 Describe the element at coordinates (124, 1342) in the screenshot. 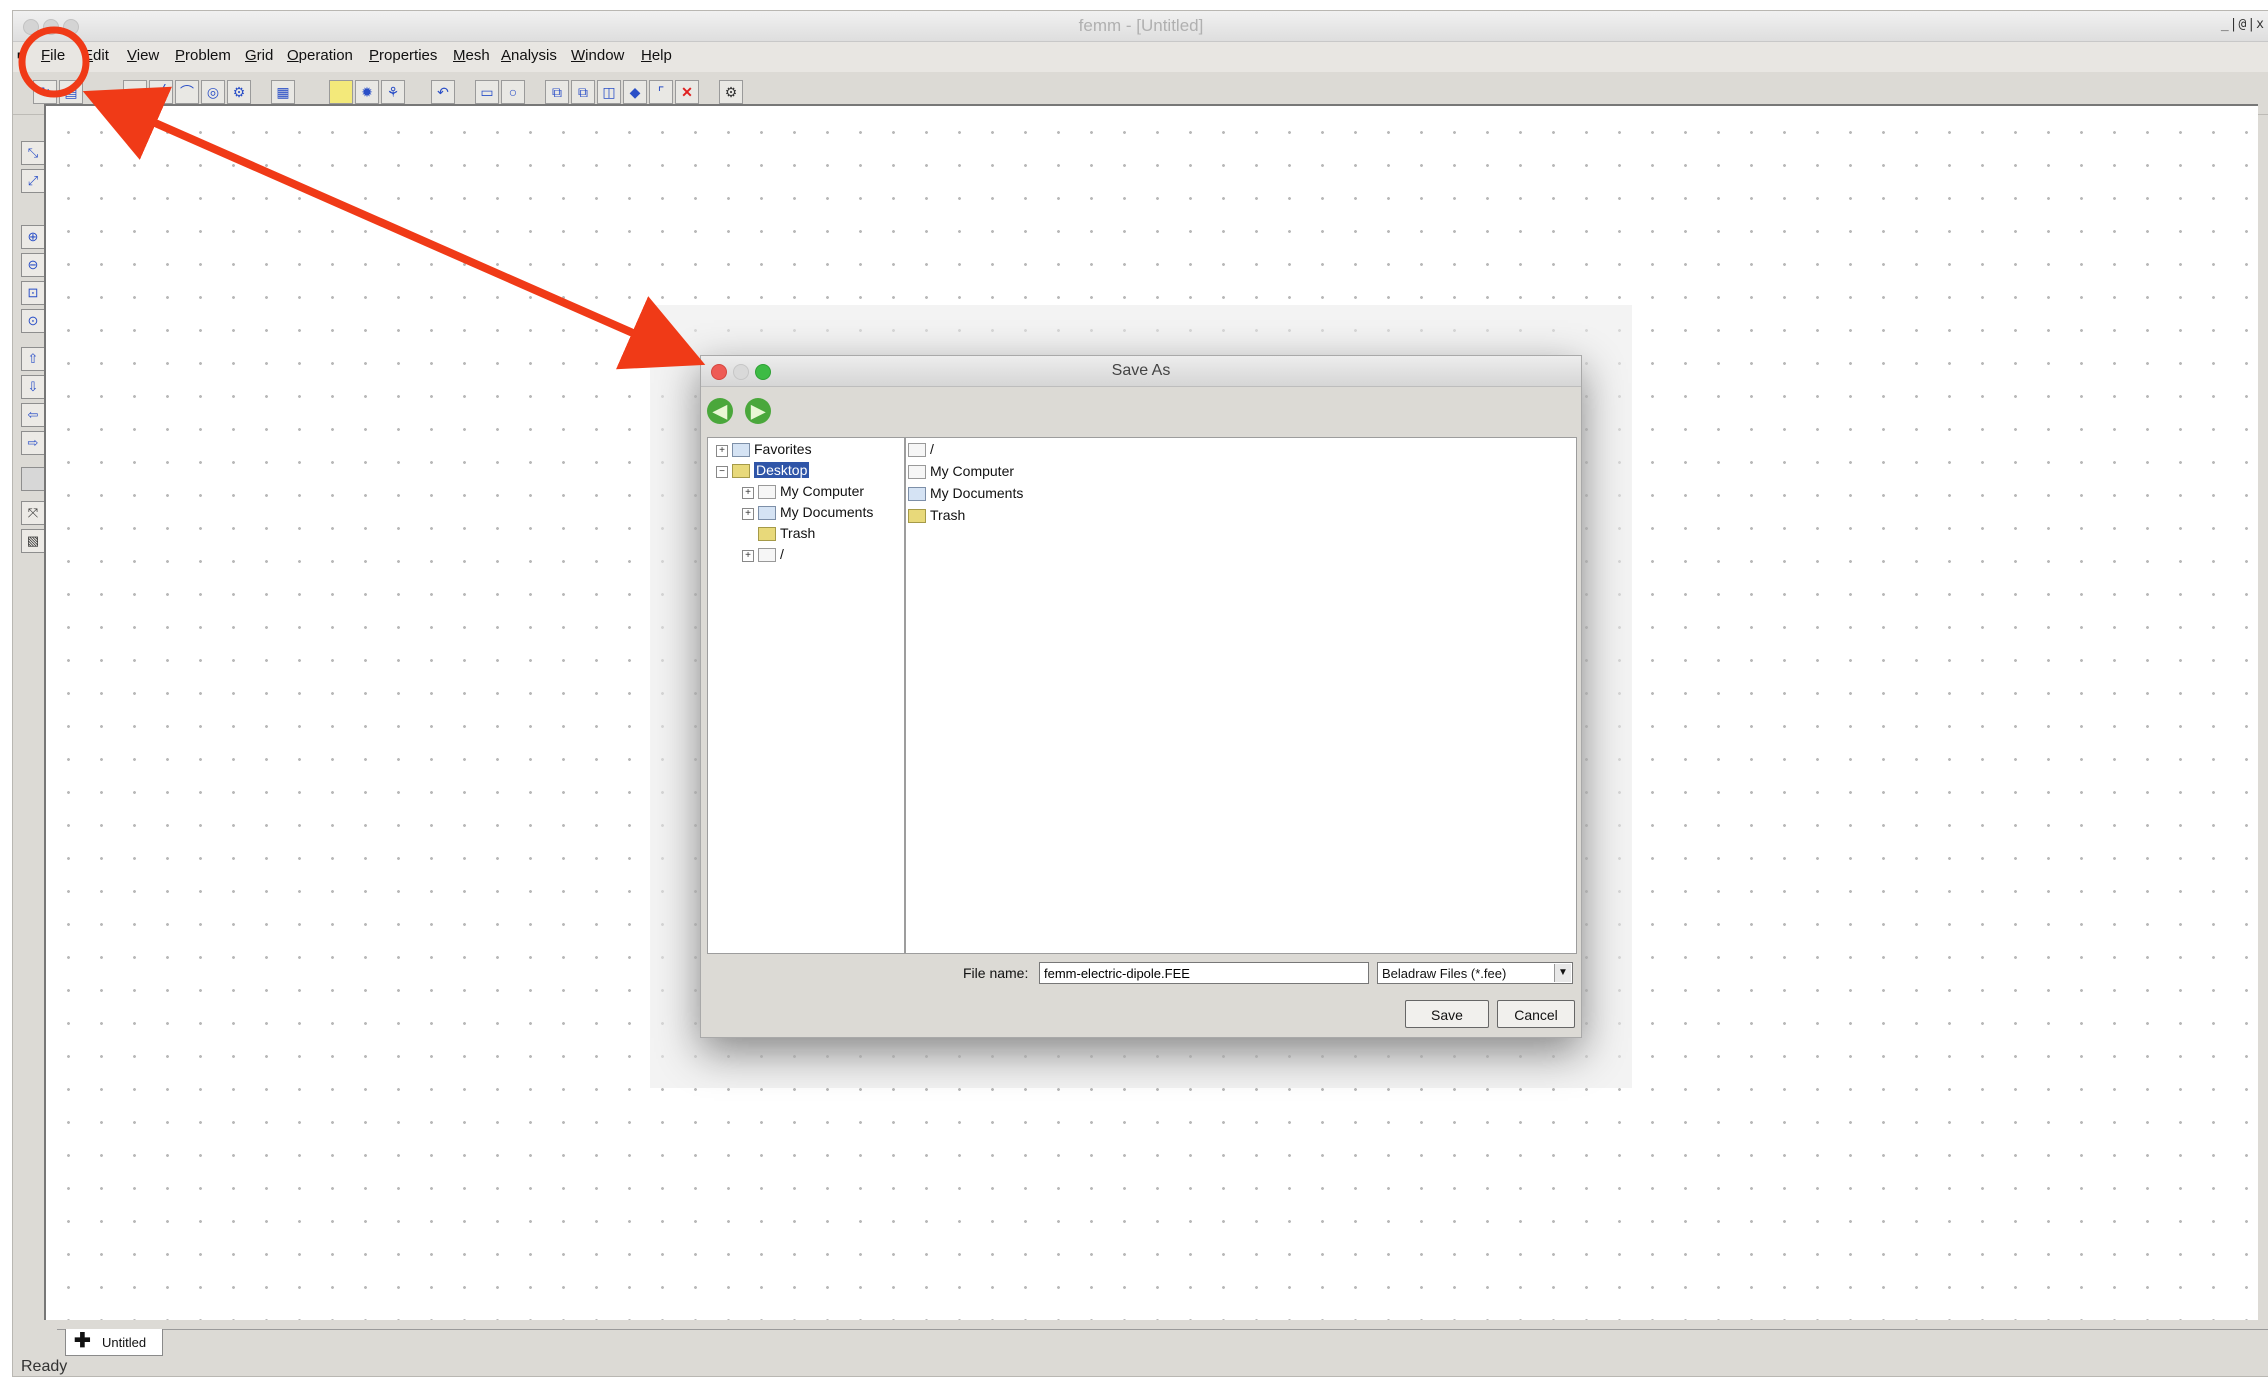

I see `tab-untitled-label: Untitled` at that location.